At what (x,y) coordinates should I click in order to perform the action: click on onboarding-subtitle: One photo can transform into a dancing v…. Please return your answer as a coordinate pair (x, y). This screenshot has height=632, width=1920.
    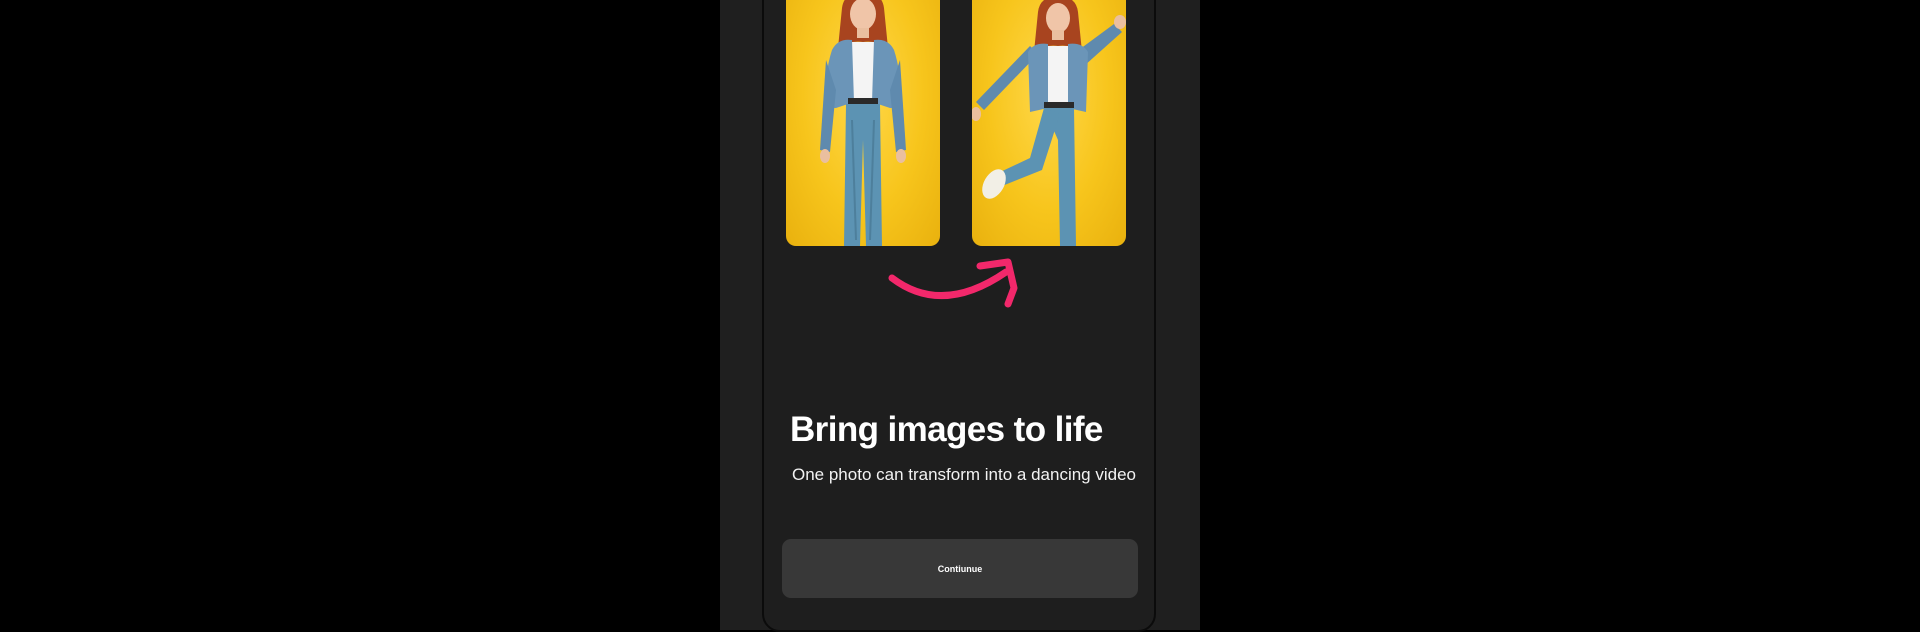
    Looking at the image, I should click on (964, 474).